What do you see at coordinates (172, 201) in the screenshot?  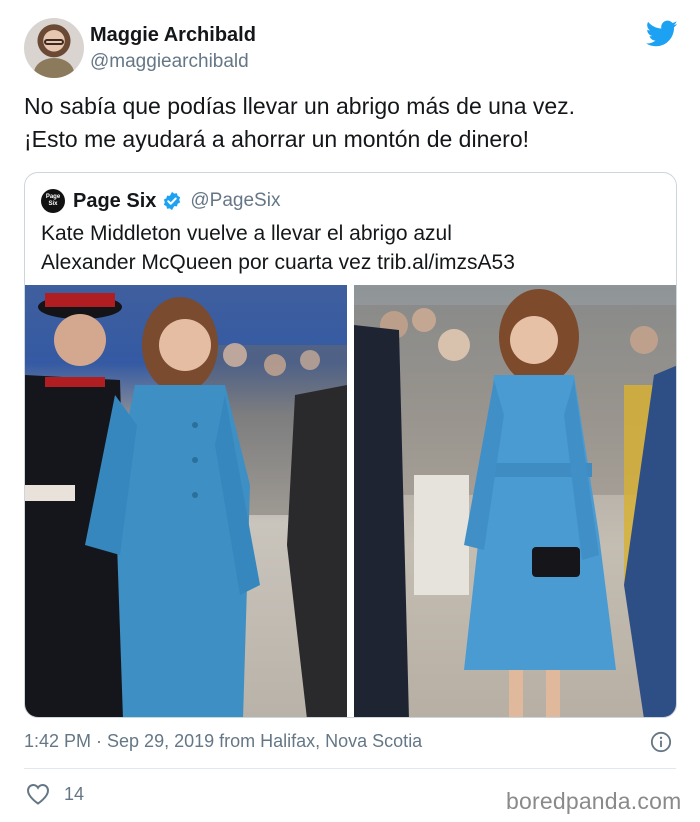 I see `verified-icon` at bounding box center [172, 201].